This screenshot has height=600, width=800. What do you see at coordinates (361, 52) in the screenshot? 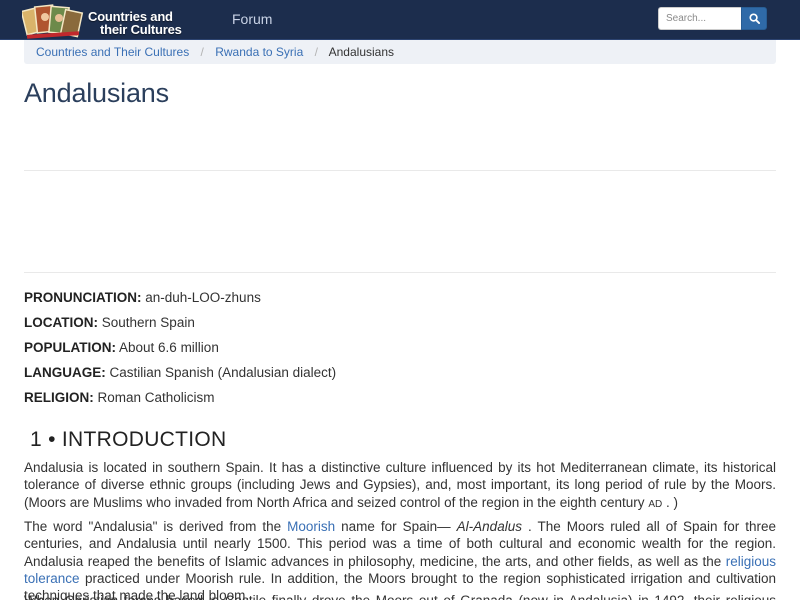
I see `breadcrumb-current: Andalusians` at bounding box center [361, 52].